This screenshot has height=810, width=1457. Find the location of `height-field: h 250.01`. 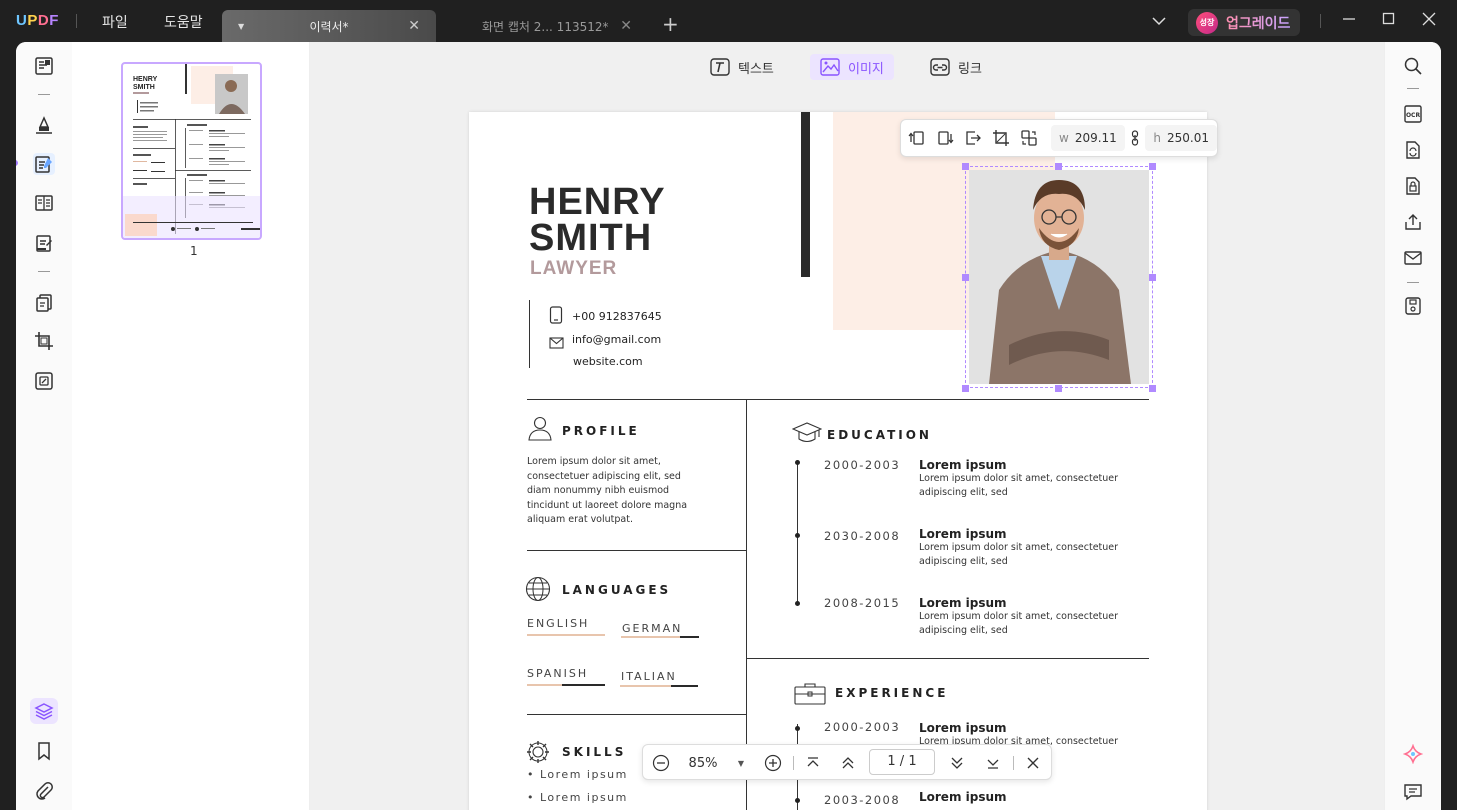

height-field: h 250.01 is located at coordinates (1181, 138).